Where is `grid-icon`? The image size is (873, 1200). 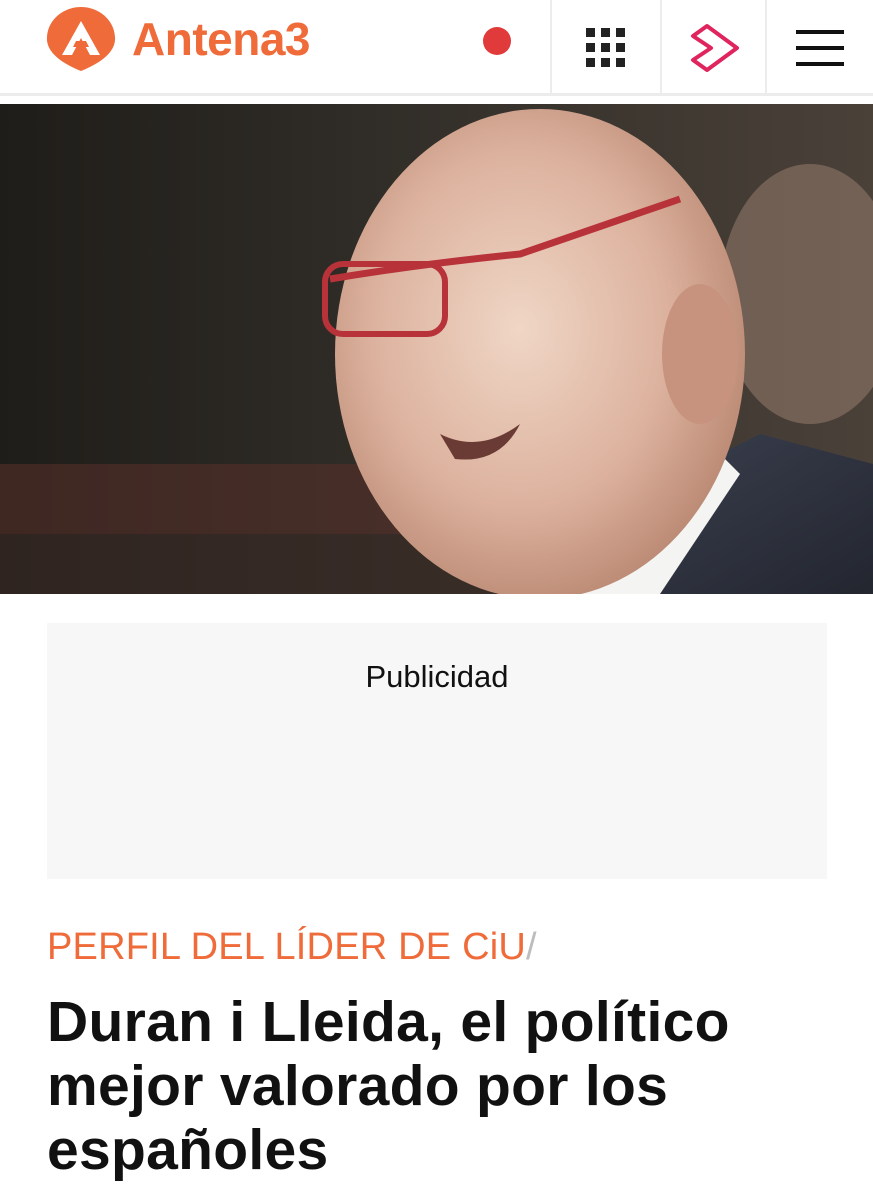 grid-icon is located at coordinates (605, 47).